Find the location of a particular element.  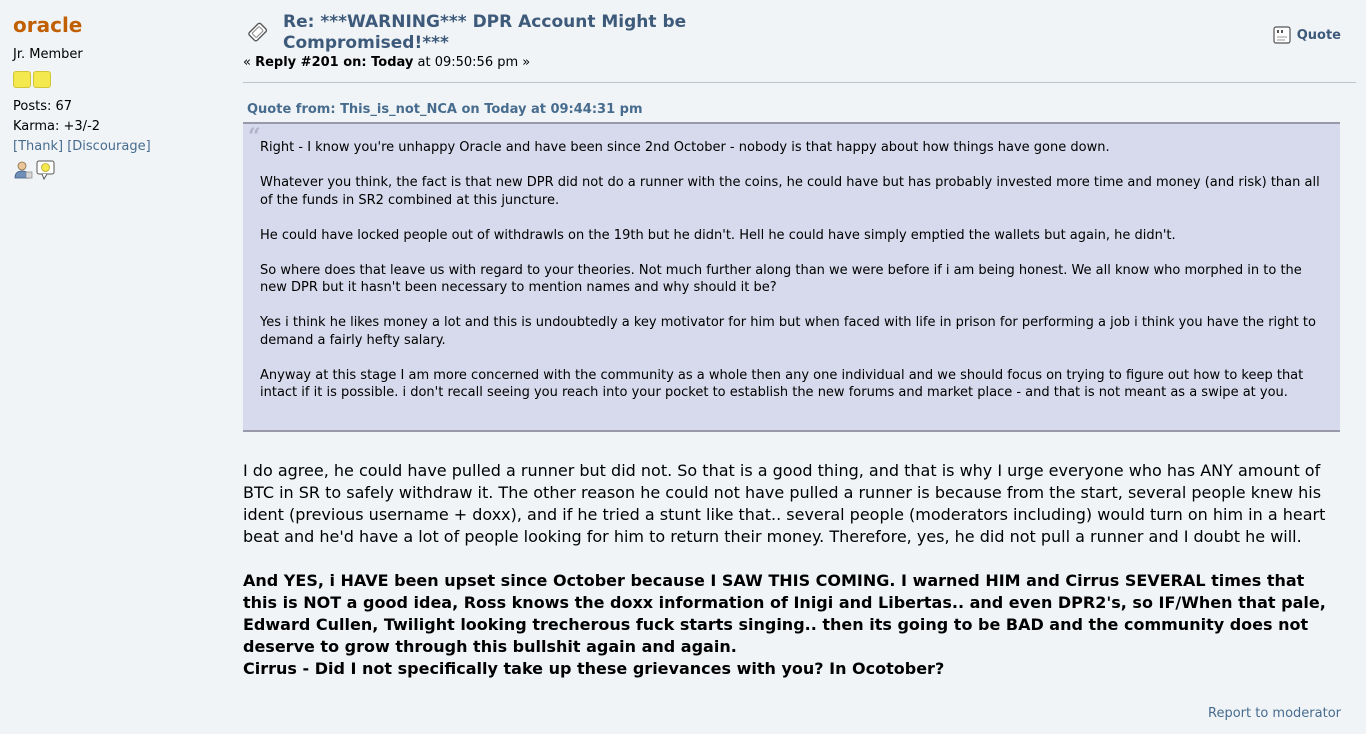

poster-icons is located at coordinates (123, 170).